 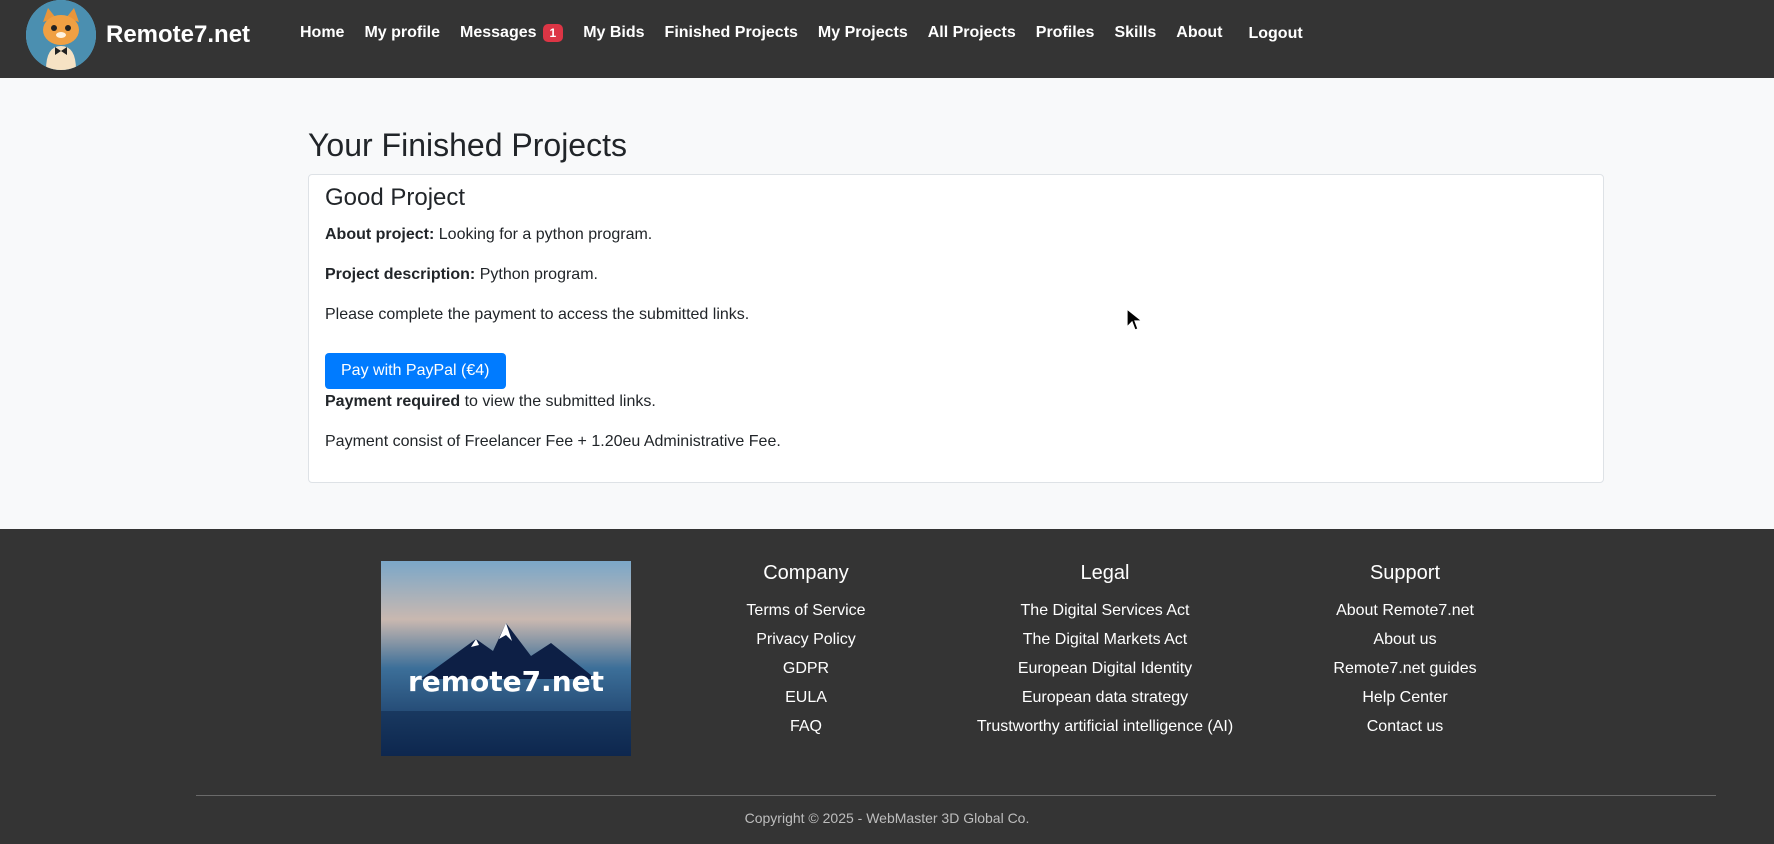 I want to click on footer-link-contact-us: Contact us, so click(x=1405, y=726).